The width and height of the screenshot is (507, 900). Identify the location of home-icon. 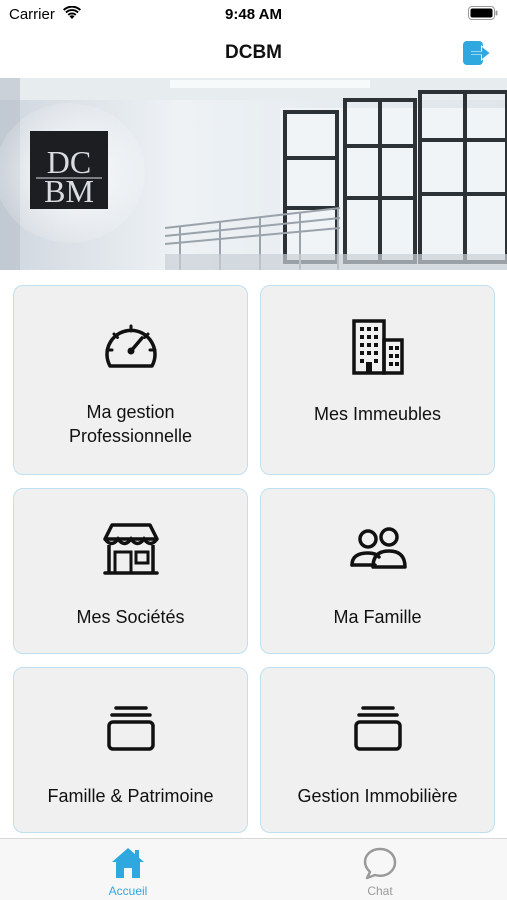
(128, 863).